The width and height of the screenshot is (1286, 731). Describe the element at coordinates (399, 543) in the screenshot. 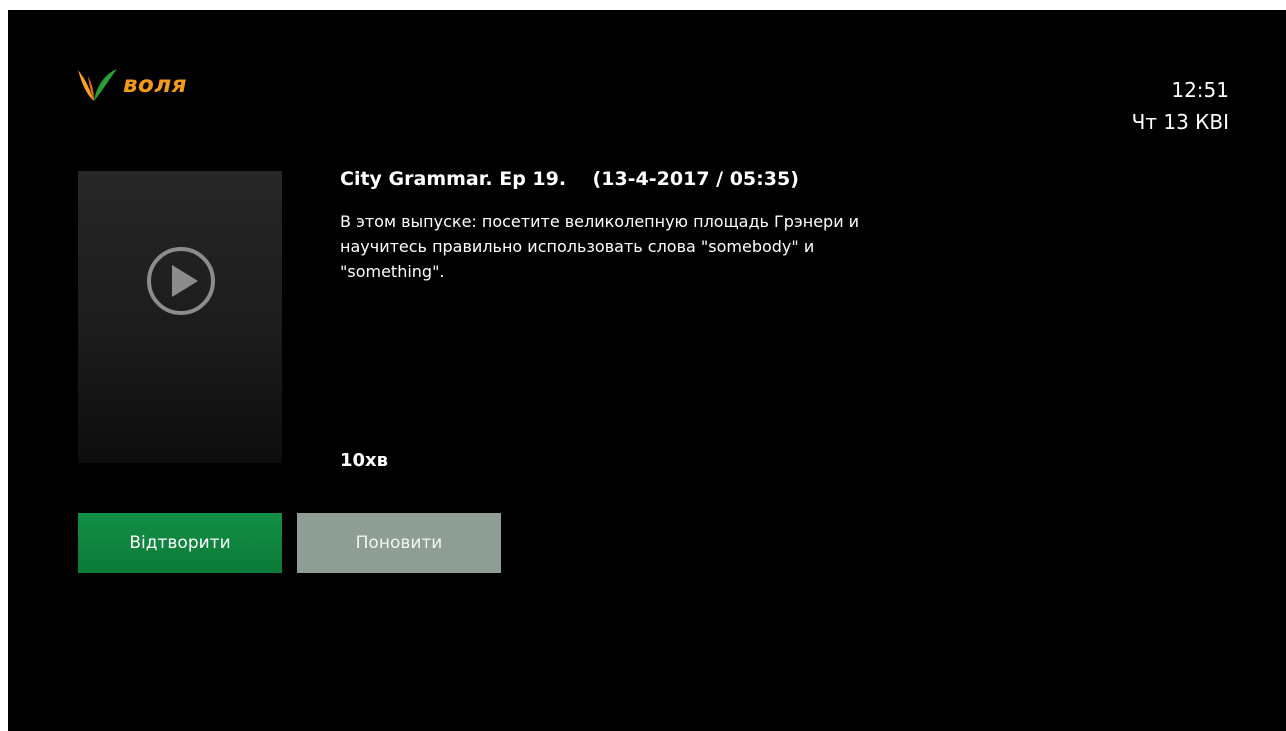

I see `refresh-button: Поновити` at that location.